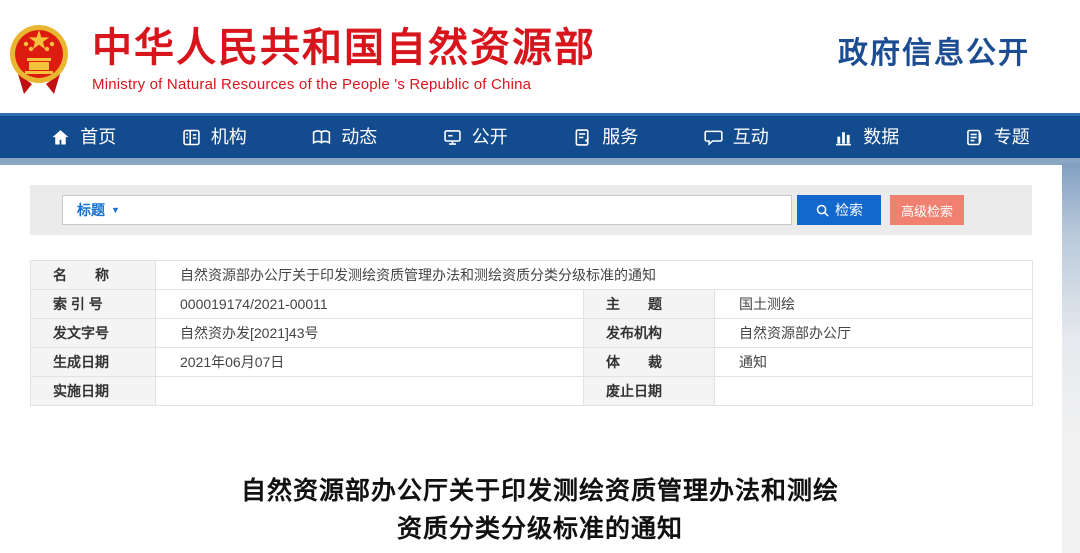  I want to click on nav-item-label: 服务, so click(620, 137).